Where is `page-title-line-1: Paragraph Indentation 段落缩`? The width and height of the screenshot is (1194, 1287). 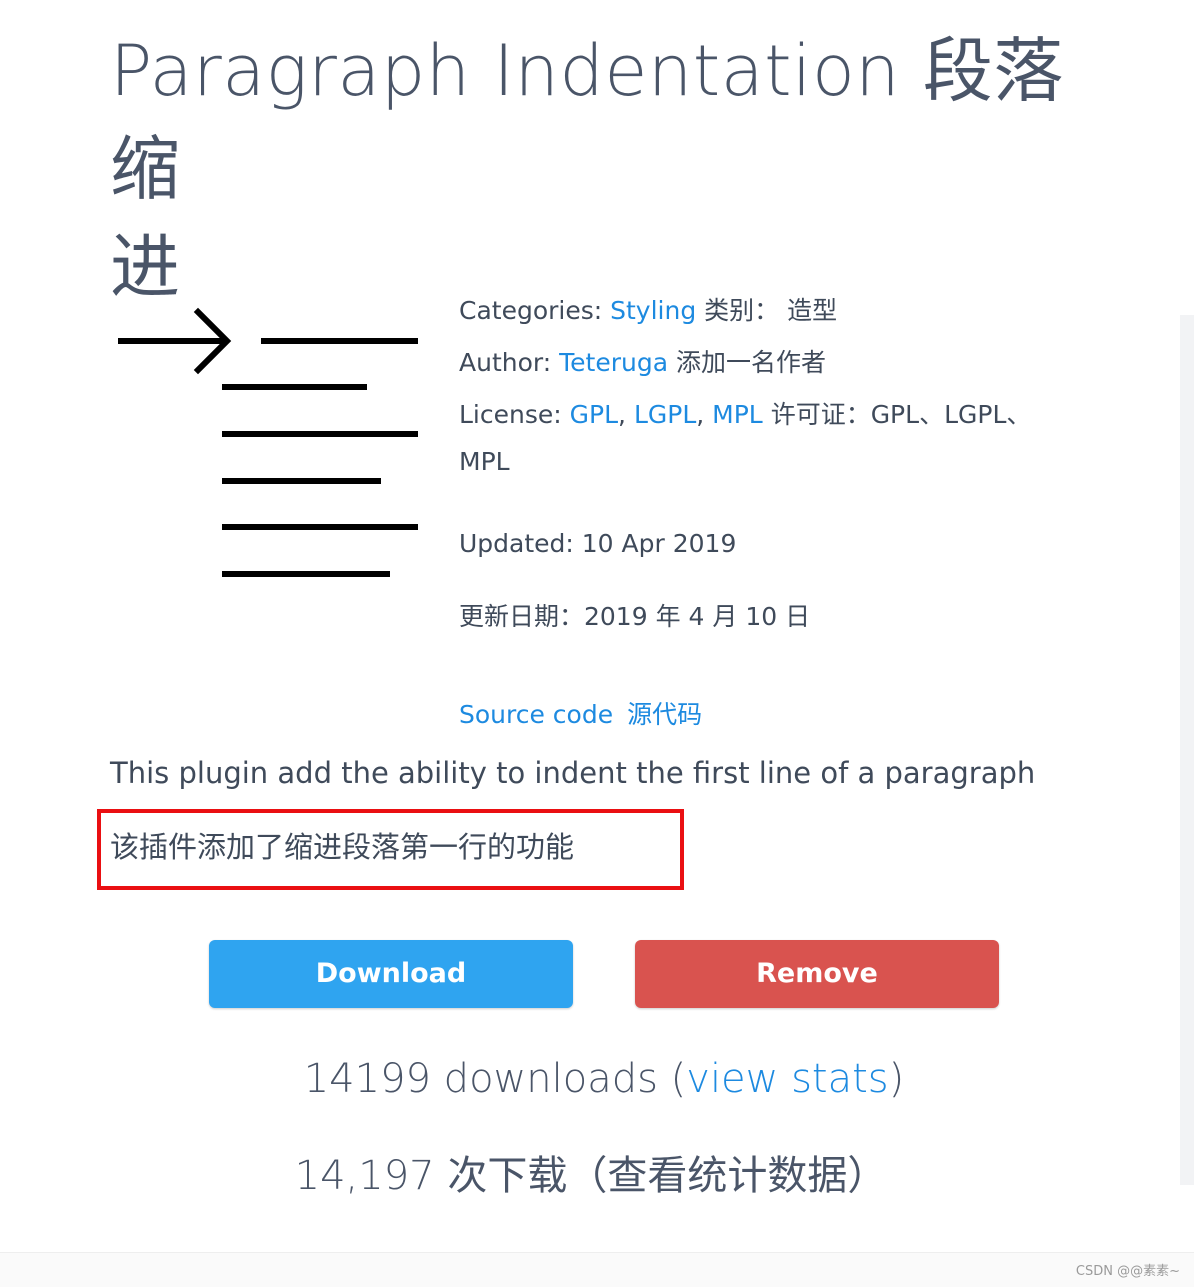
page-title-line-1: Paragraph Indentation 段落缩 is located at coordinates (587, 120).